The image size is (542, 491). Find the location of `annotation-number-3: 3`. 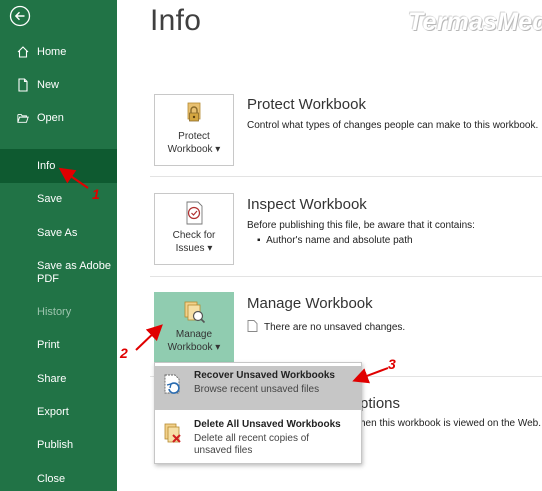

annotation-number-3: 3 is located at coordinates (392, 364).